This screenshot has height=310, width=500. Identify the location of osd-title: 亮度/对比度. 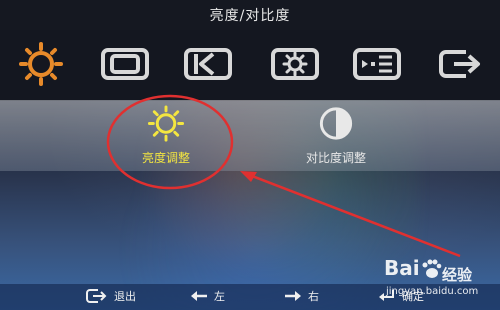
(250, 16).